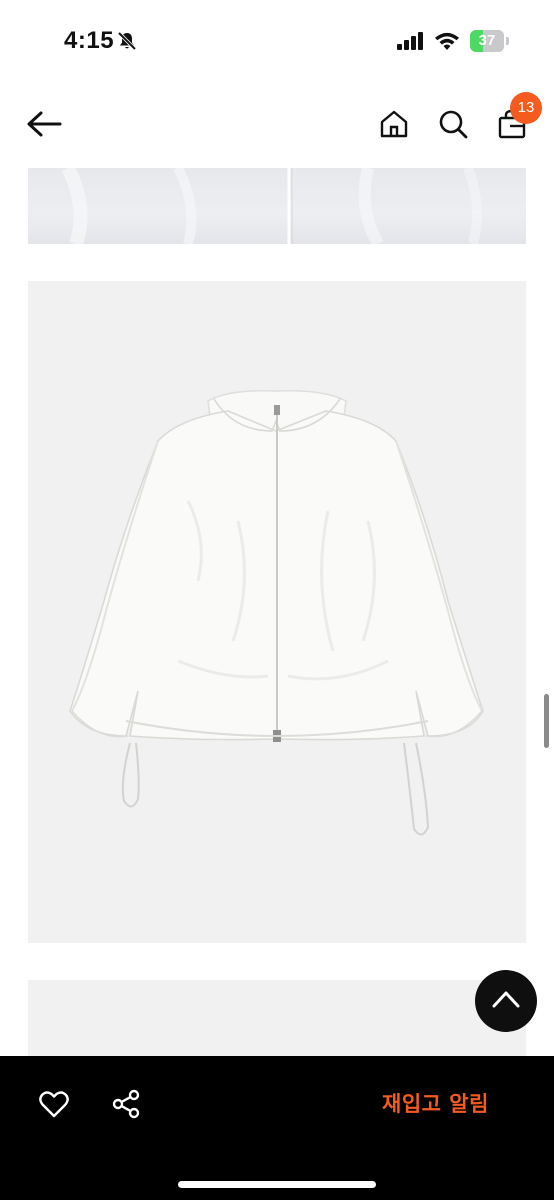 This screenshot has height=1200, width=554. I want to click on heart-icon, so click(54, 1106).